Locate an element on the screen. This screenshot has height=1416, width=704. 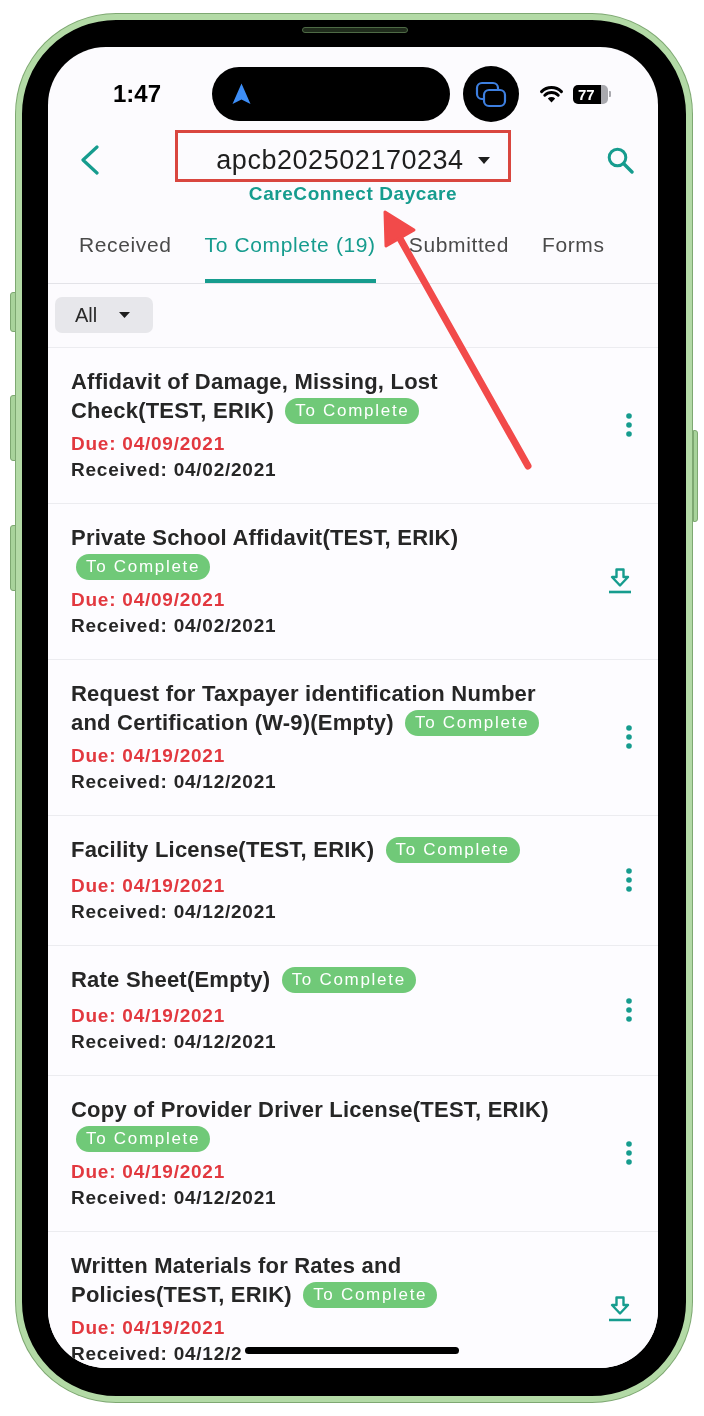
chevron-left-icon is located at coordinates (90, 160).